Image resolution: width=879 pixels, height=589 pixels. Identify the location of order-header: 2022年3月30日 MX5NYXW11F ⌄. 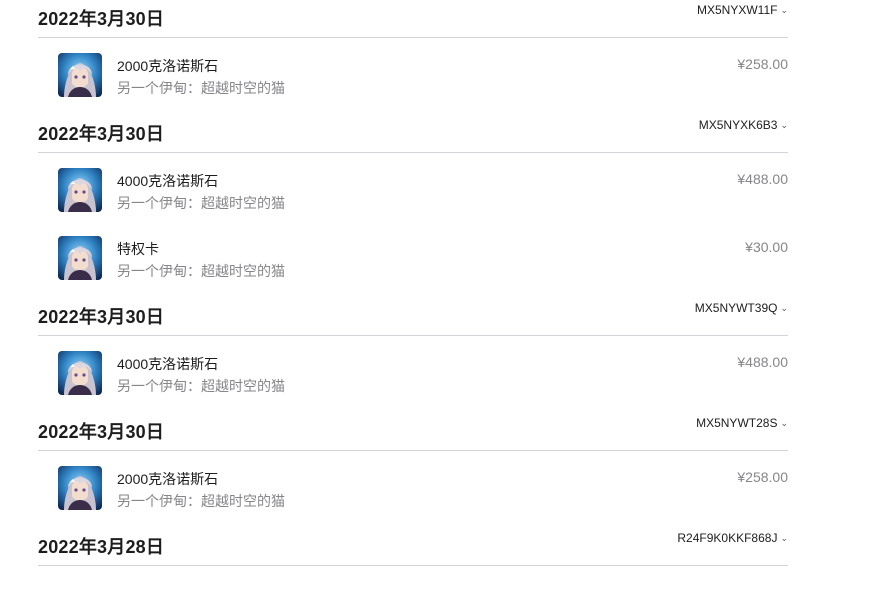
(413, 19).